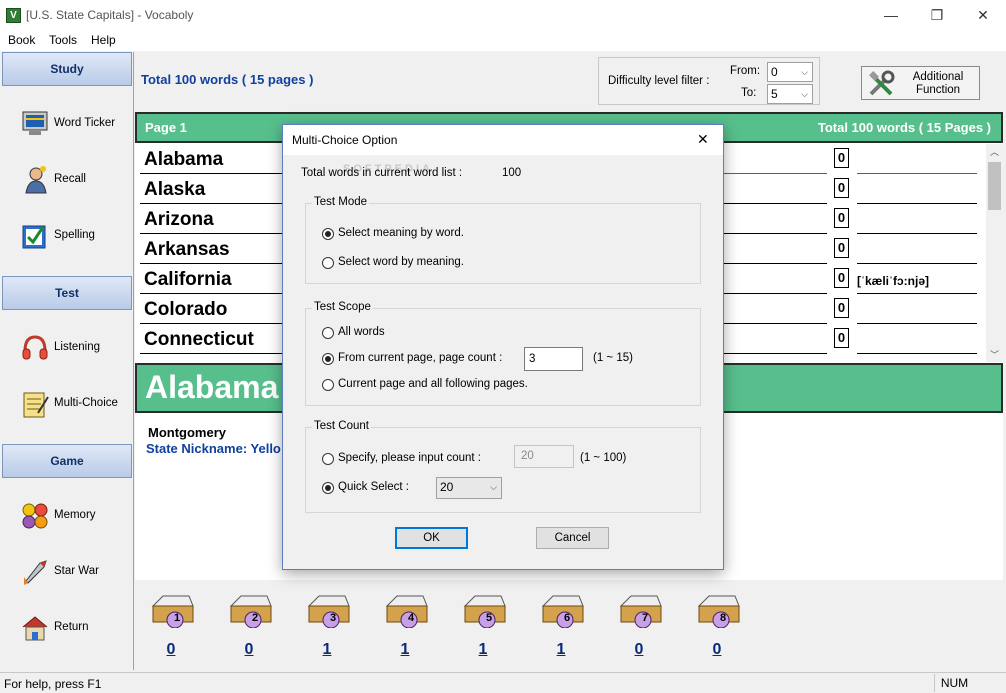  Describe the element at coordinates (790, 94) in the screenshot. I see `to-level-select: 5 ⌵` at that location.